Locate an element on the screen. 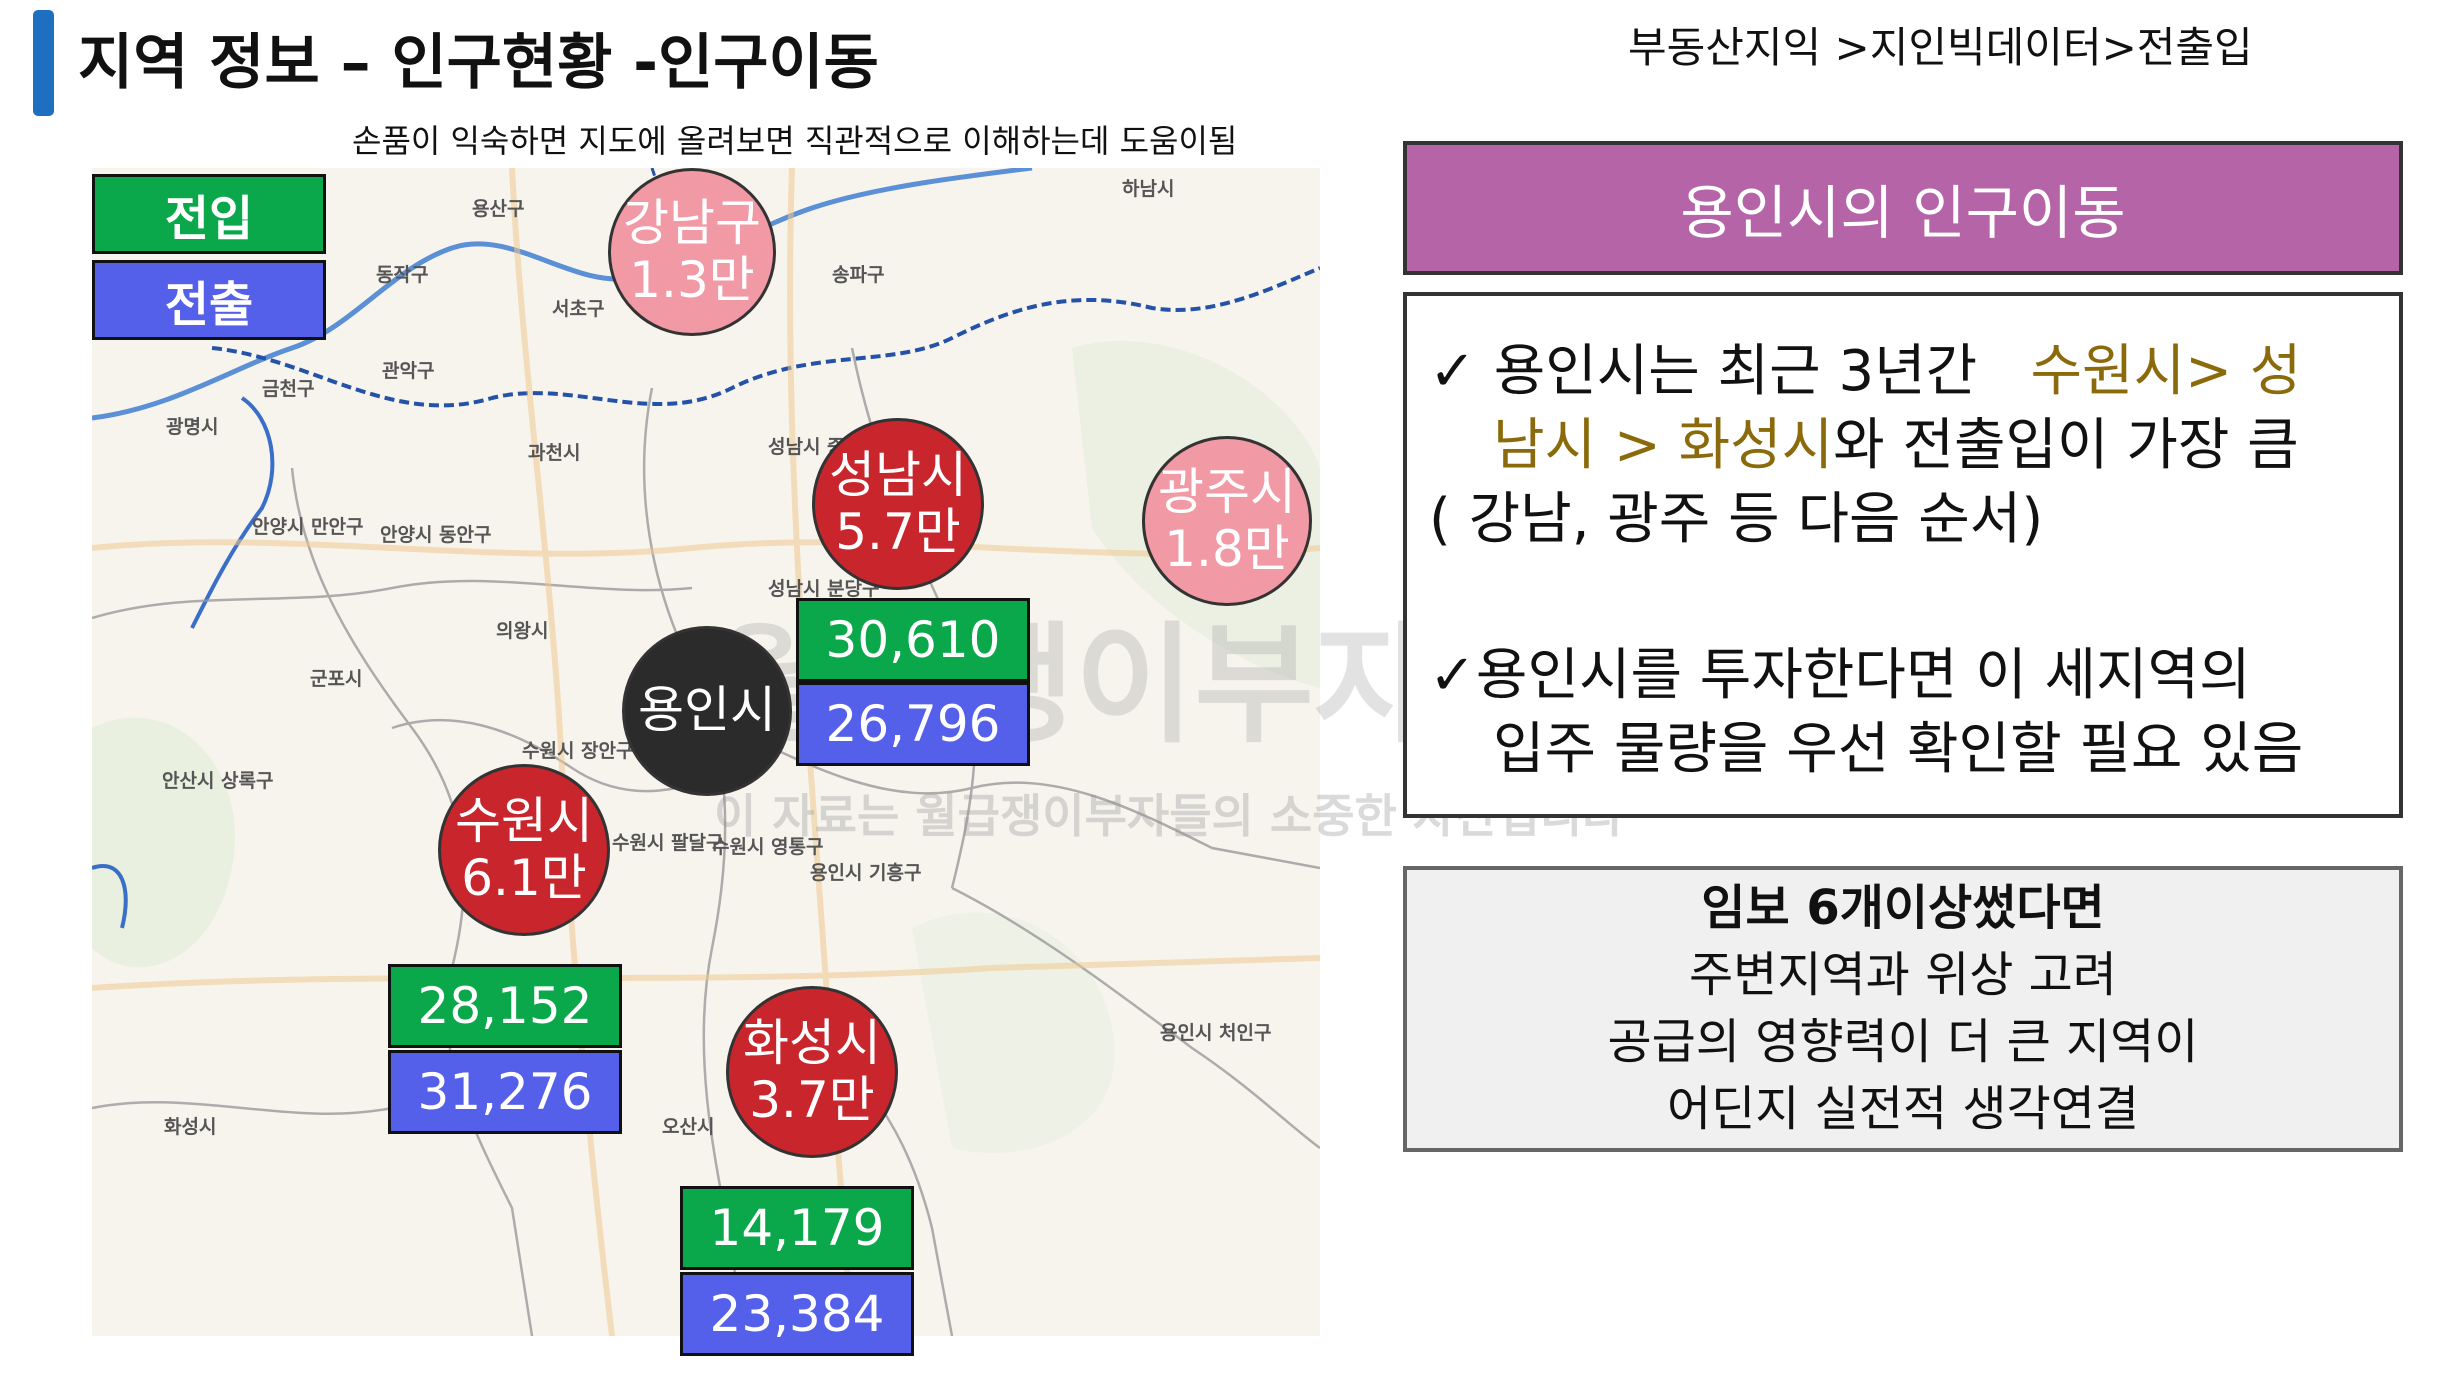 This screenshot has height=1374, width=2442. circle-name: 화성시 is located at coordinates (812, 1042).